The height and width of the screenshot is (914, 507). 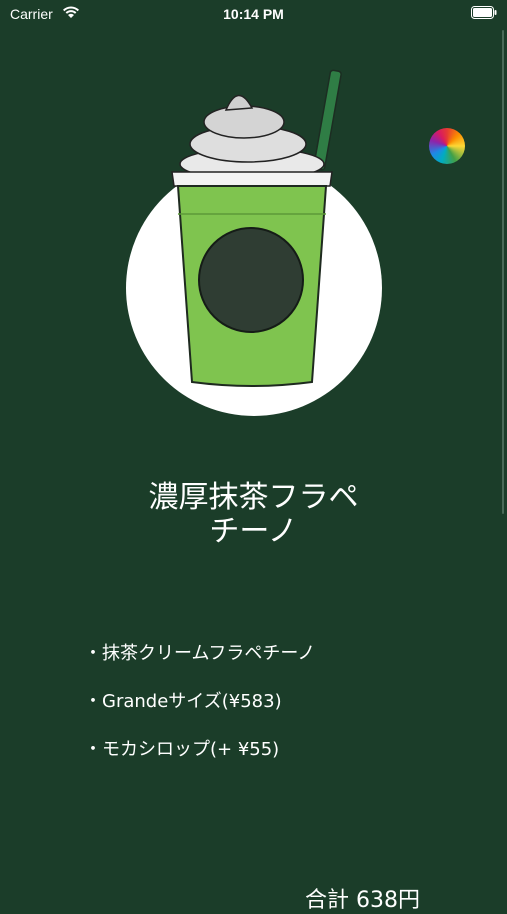 What do you see at coordinates (251, 280) in the screenshot?
I see `cup-logo` at bounding box center [251, 280].